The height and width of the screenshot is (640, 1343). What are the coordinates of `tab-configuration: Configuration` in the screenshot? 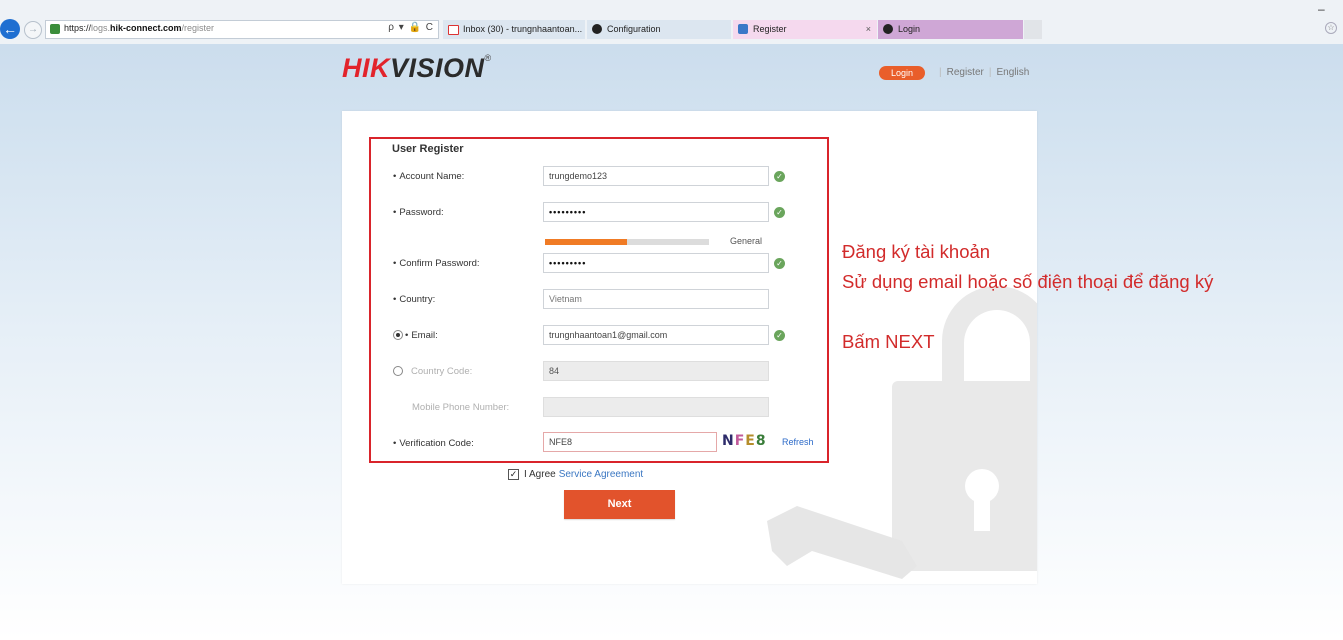 It's located at (659, 29).